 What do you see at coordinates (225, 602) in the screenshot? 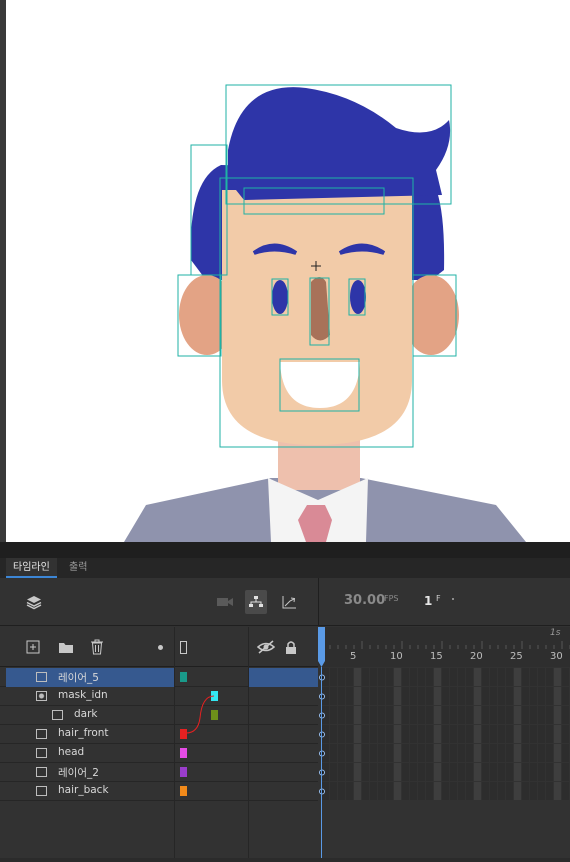
I see `camera-icon` at bounding box center [225, 602].